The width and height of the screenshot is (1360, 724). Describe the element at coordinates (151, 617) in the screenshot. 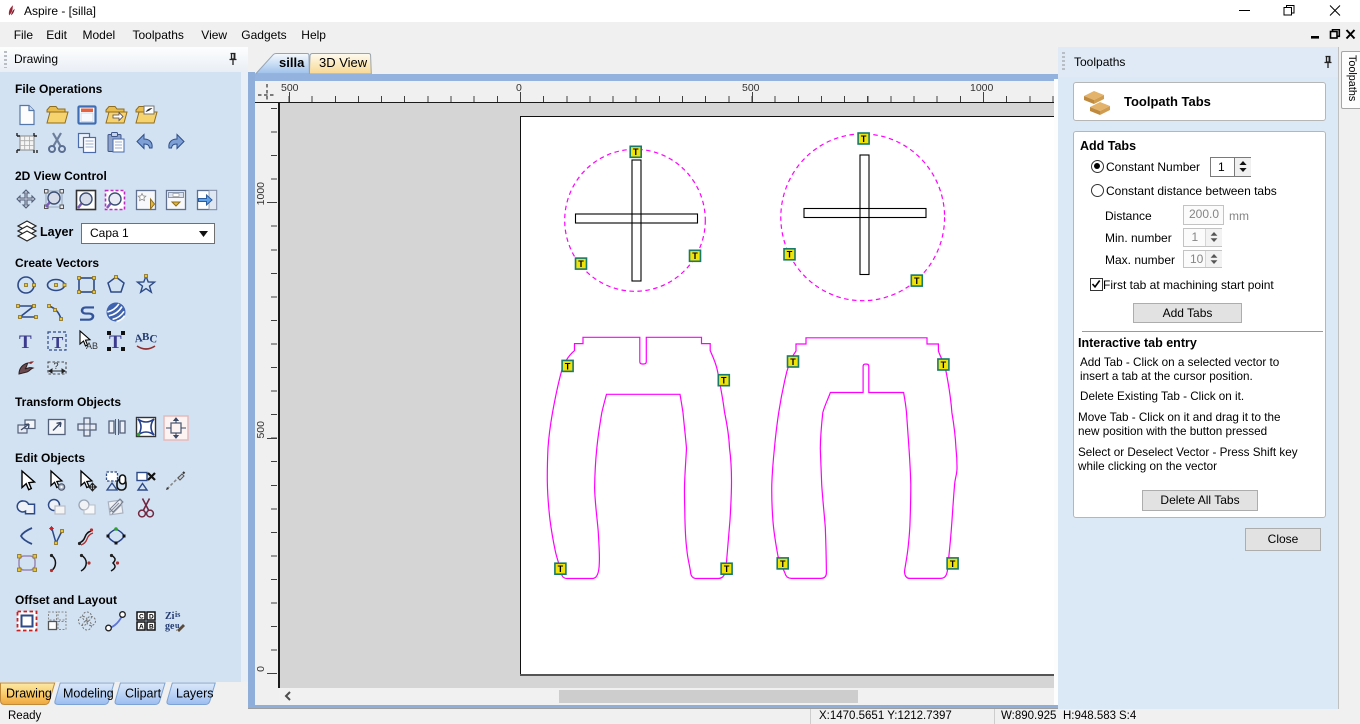

I see `svg-text: D` at that location.